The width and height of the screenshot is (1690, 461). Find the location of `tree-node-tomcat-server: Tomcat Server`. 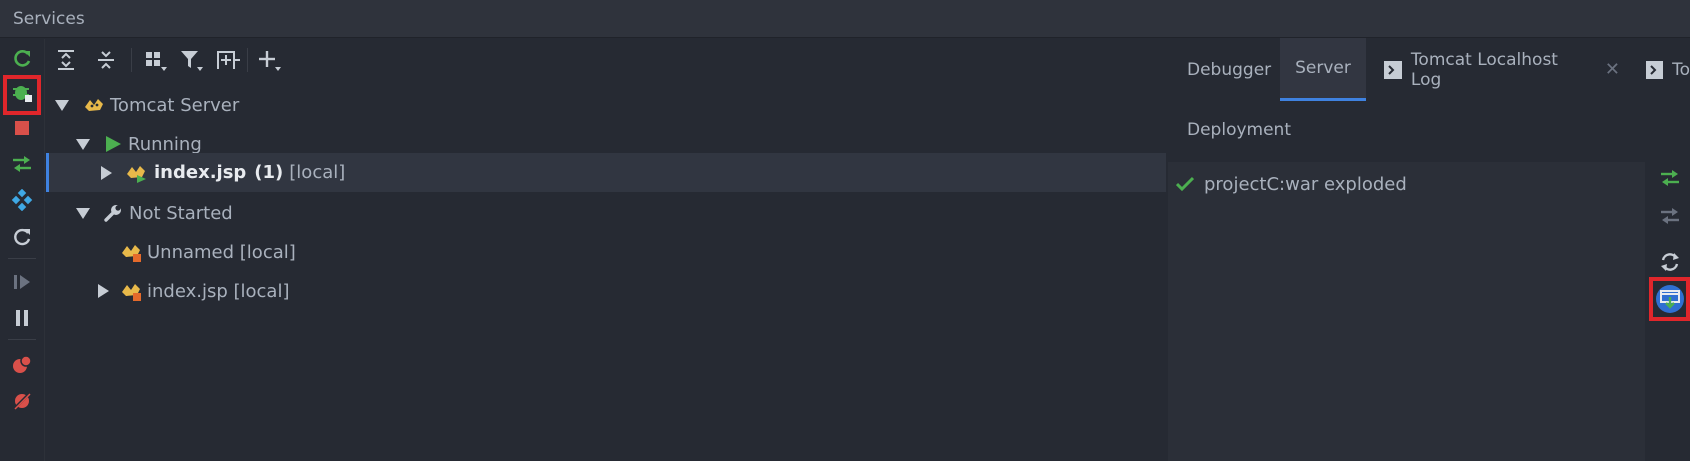

tree-node-tomcat-server: Tomcat Server is located at coordinates (606, 105).